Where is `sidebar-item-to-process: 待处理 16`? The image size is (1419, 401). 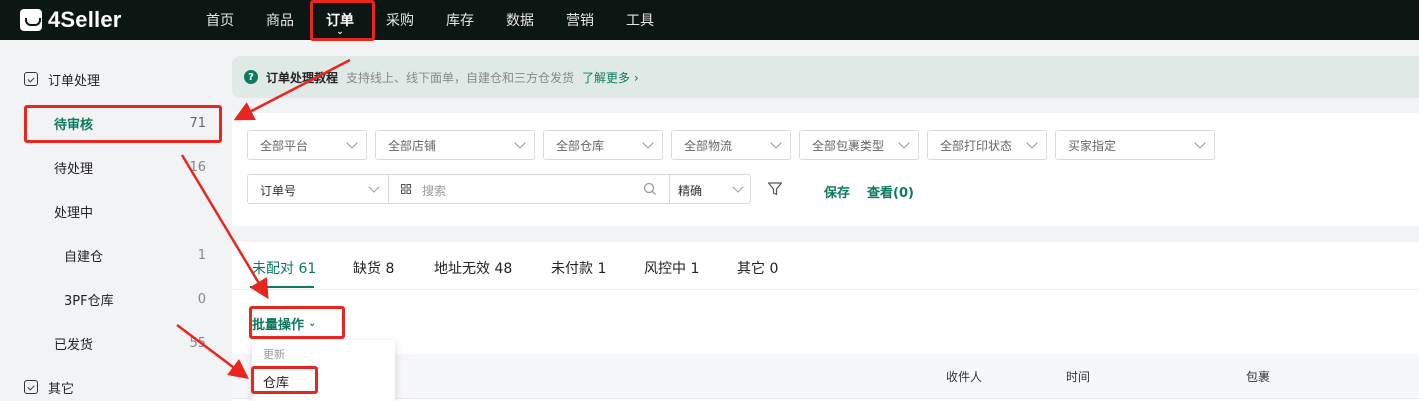 sidebar-item-to-process: 待处理 16 is located at coordinates (125, 167).